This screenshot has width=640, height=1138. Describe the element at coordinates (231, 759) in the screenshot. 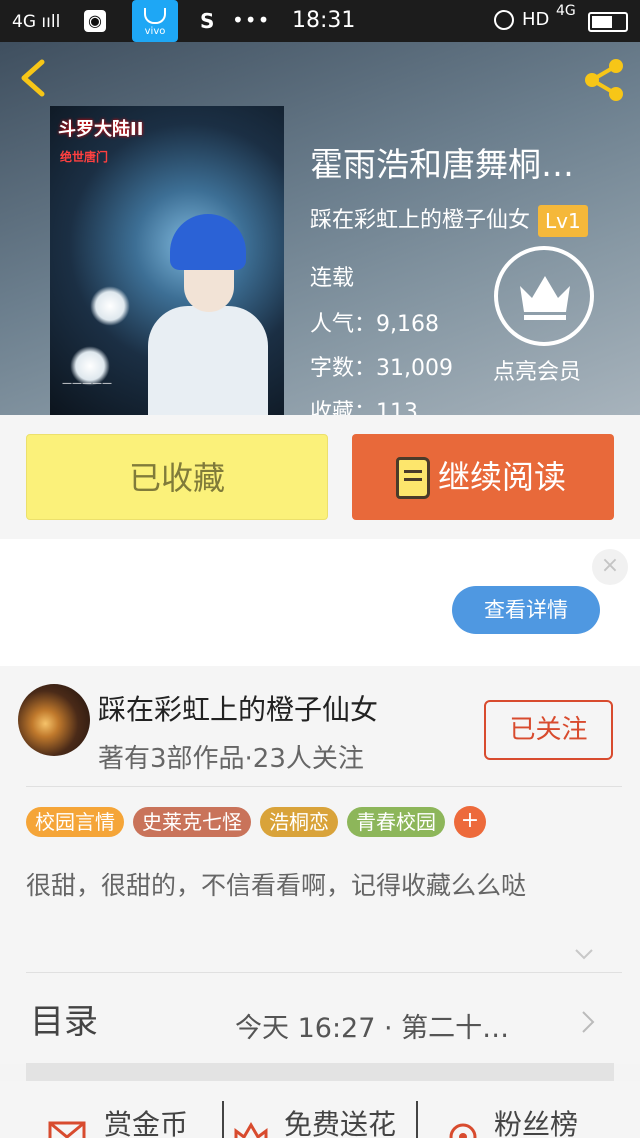

I see `author-stats: 著有3部作品·23人关注` at that location.